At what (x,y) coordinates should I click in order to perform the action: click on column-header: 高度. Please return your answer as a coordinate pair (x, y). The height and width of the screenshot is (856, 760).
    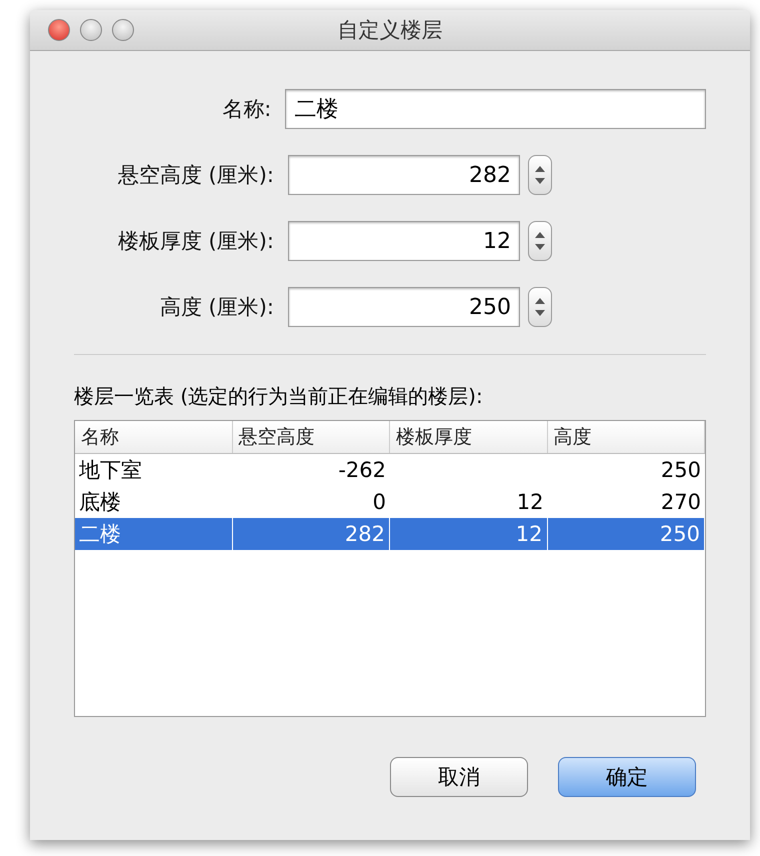
    Looking at the image, I should click on (626, 437).